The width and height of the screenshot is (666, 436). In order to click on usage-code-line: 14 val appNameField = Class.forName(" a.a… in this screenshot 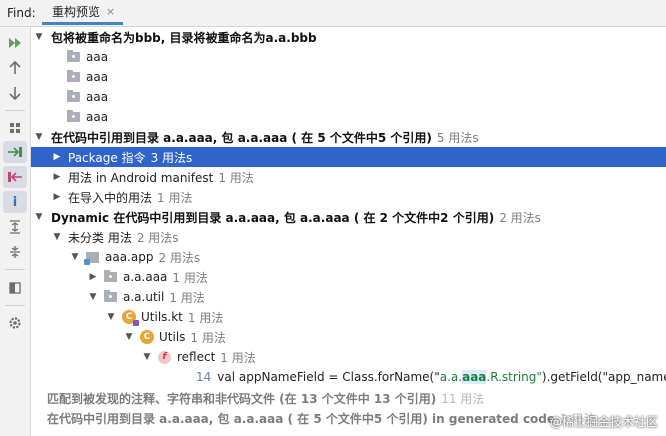, I will do `click(348, 377)`.